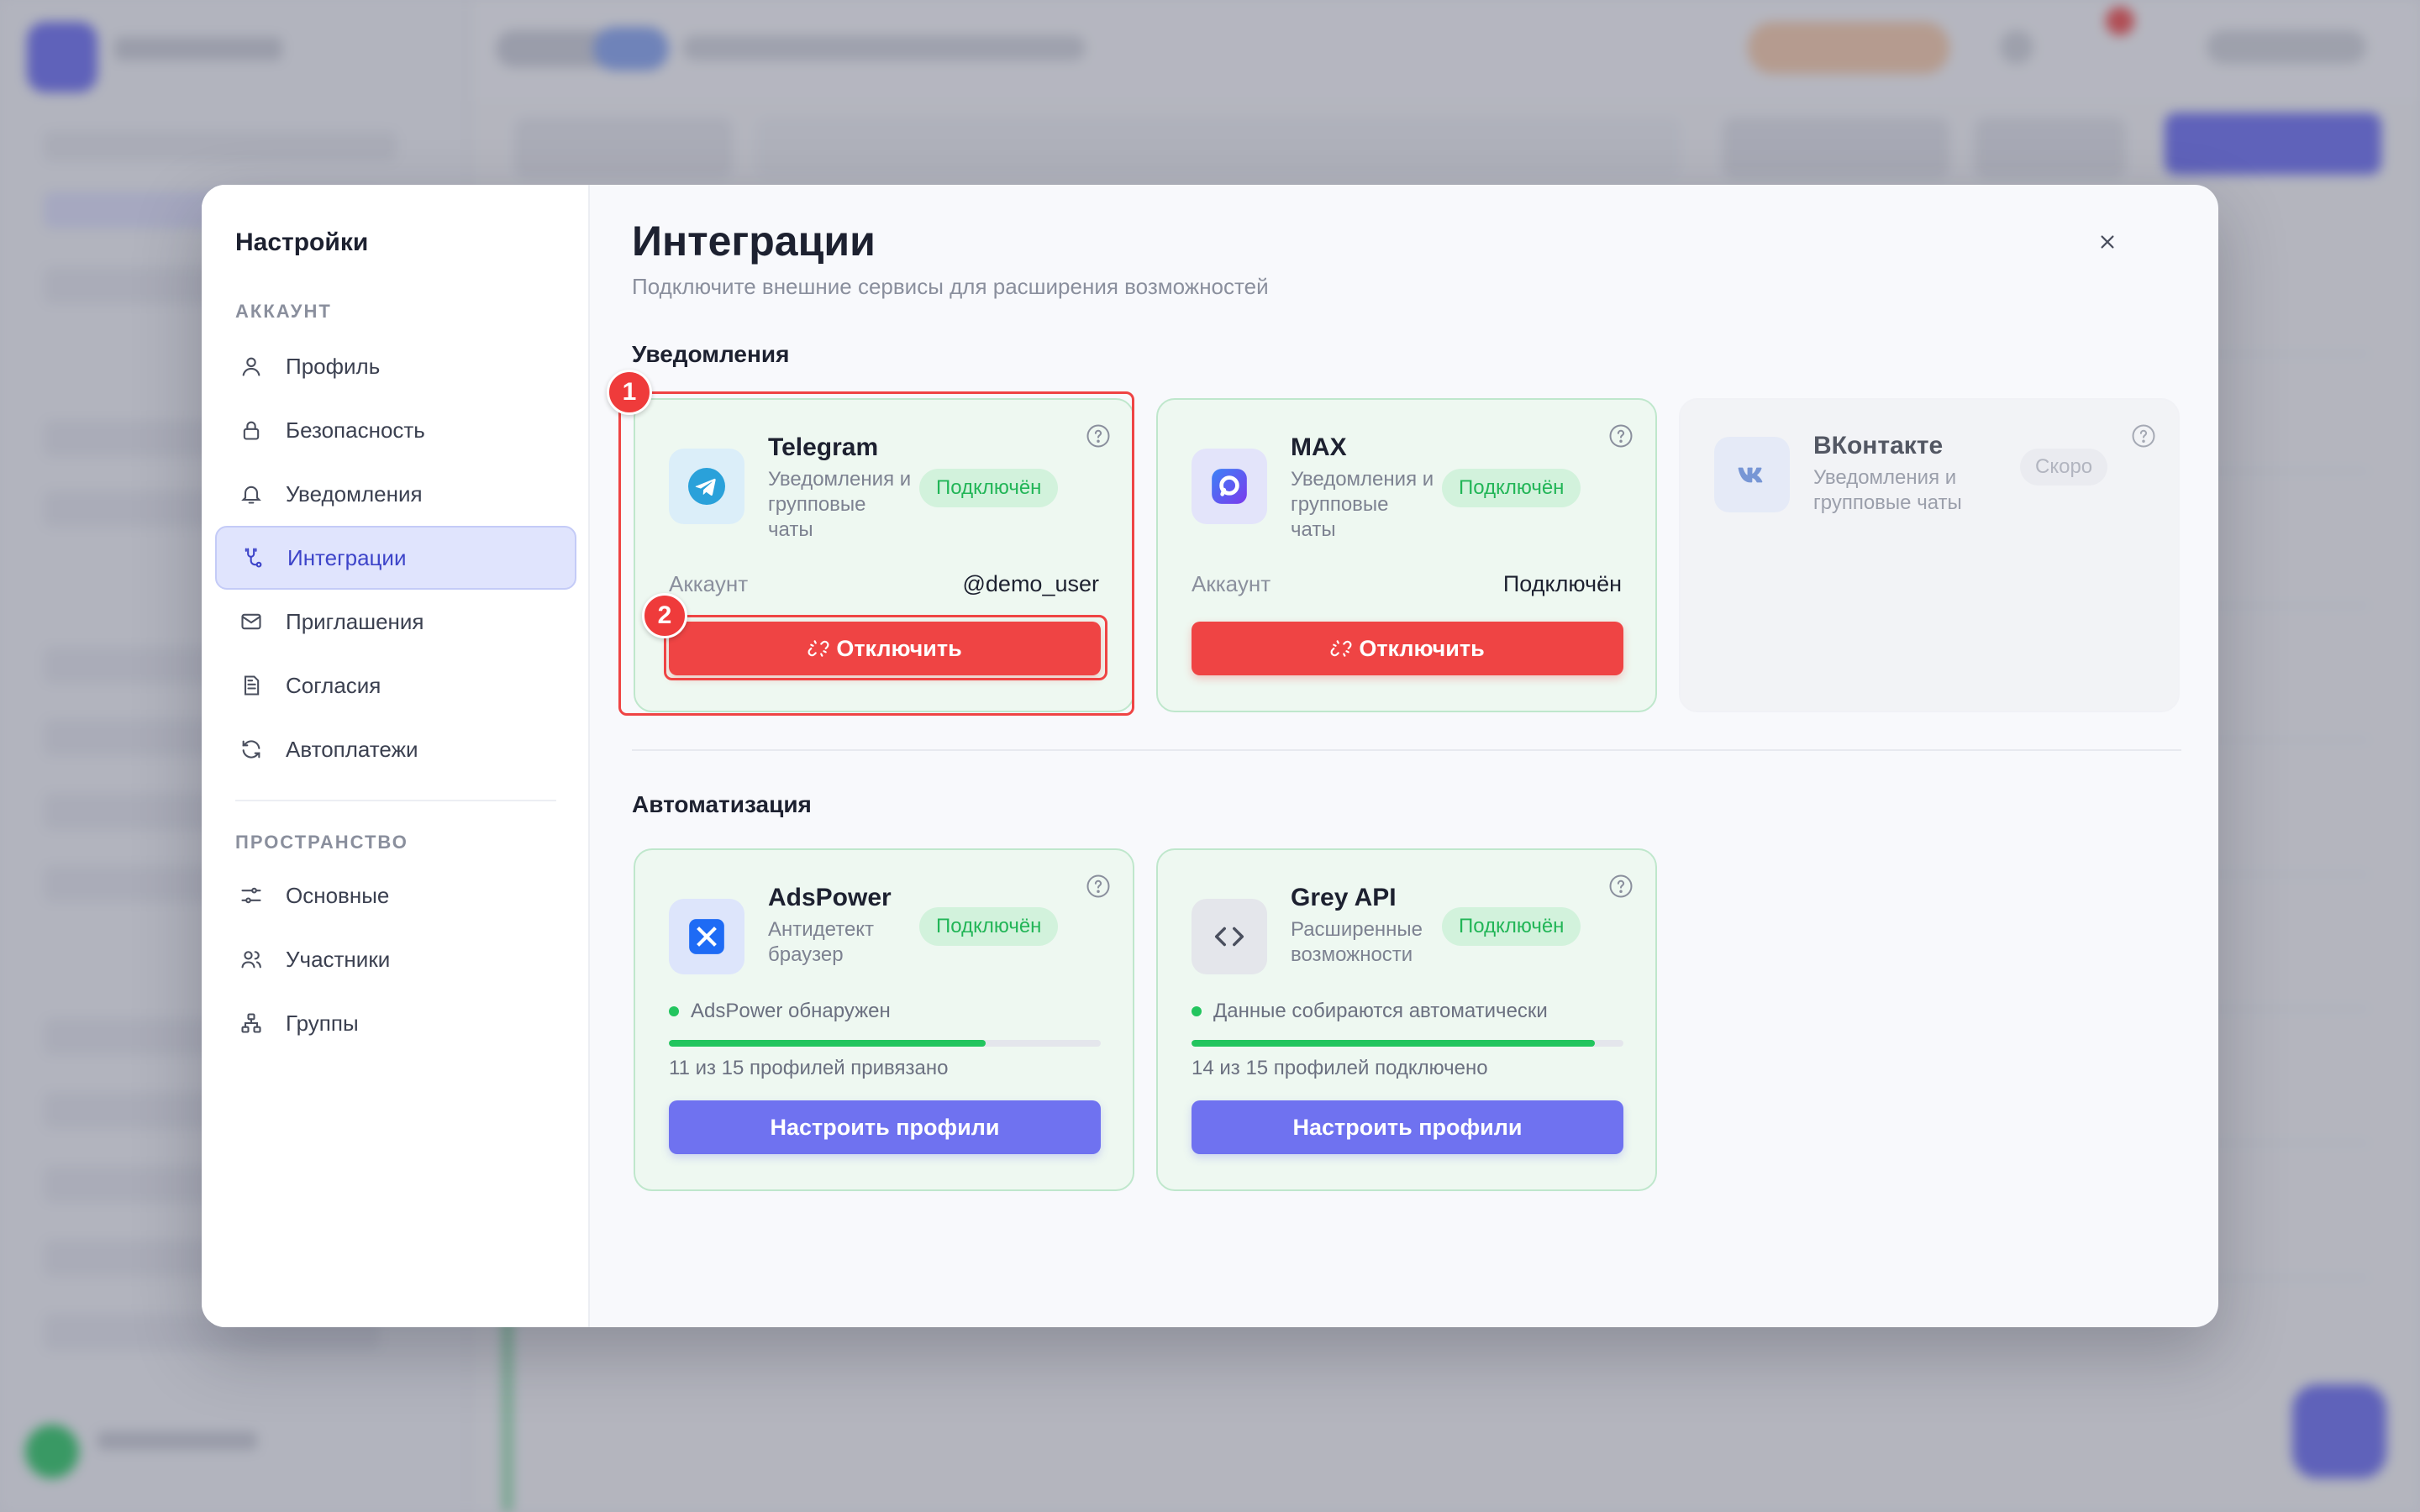 The height and width of the screenshot is (1512, 2420). What do you see at coordinates (321, 842) in the screenshot?
I see `group-label-space: ПРОСТРАНСТВО` at bounding box center [321, 842].